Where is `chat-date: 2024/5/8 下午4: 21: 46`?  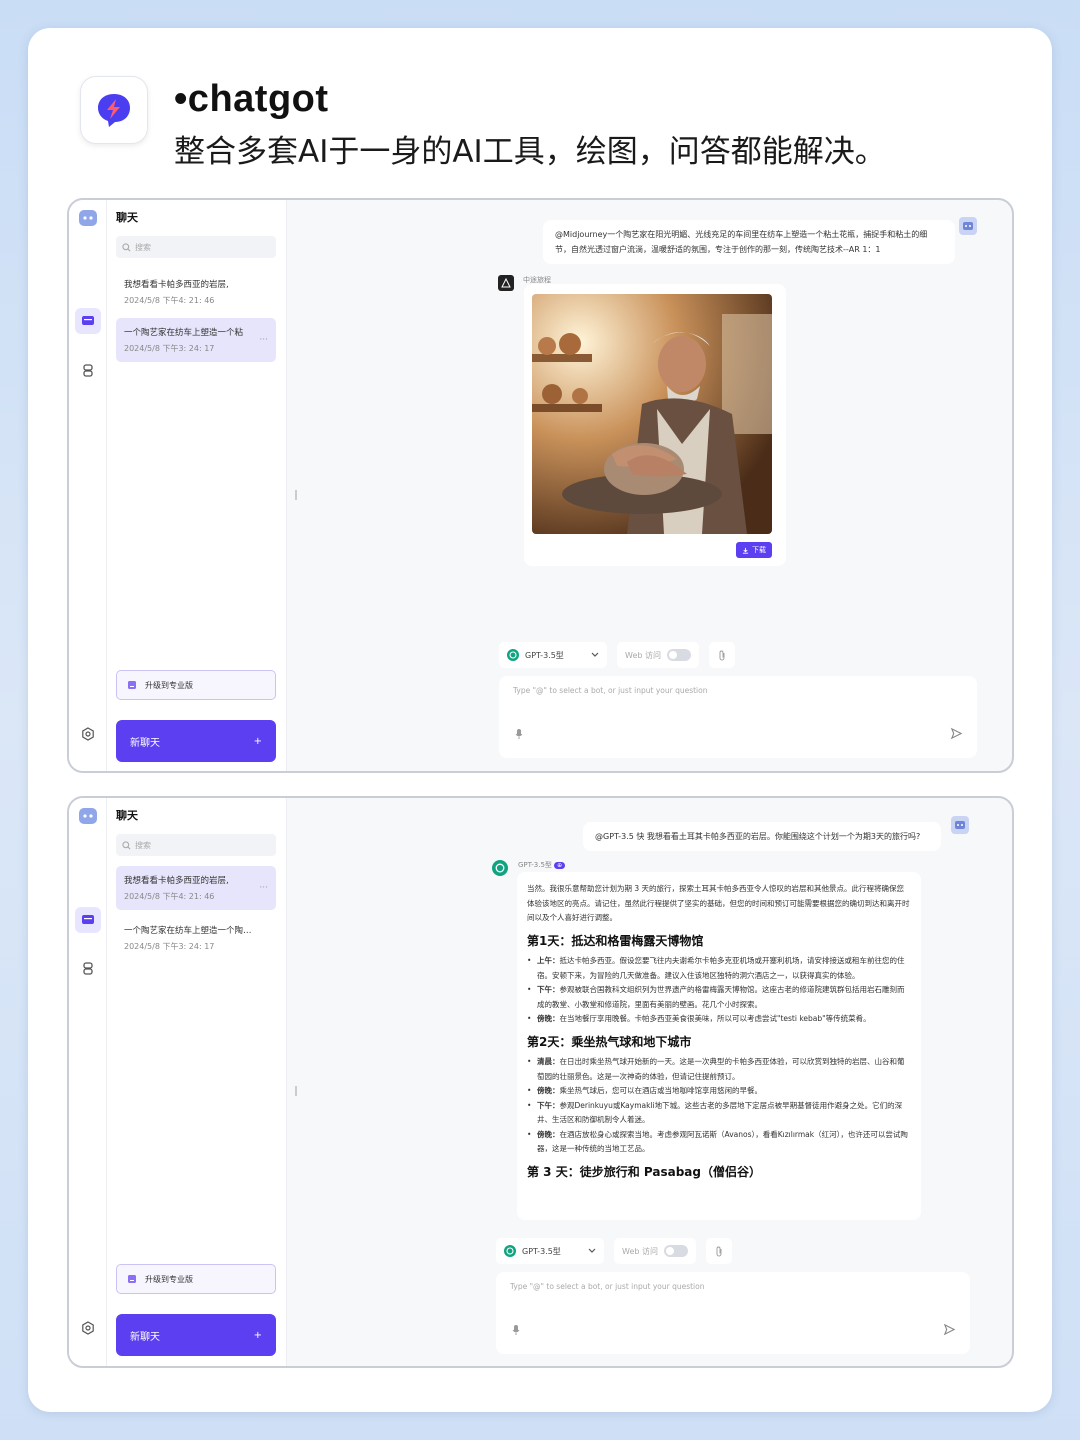 chat-date: 2024/5/8 下午4: 21: 46 is located at coordinates (169, 300).